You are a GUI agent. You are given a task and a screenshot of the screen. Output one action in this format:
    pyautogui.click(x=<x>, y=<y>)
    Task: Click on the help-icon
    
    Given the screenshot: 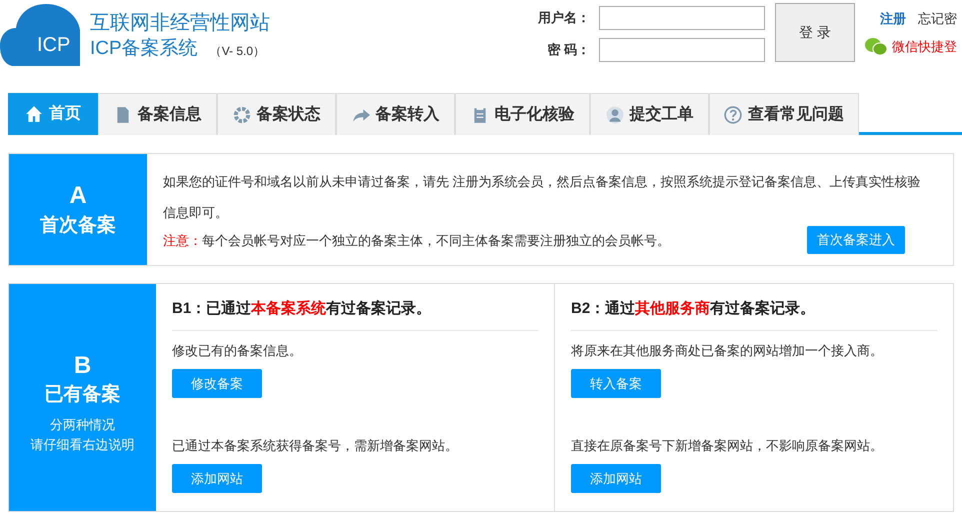 What is the action you would take?
    pyautogui.click(x=733, y=115)
    